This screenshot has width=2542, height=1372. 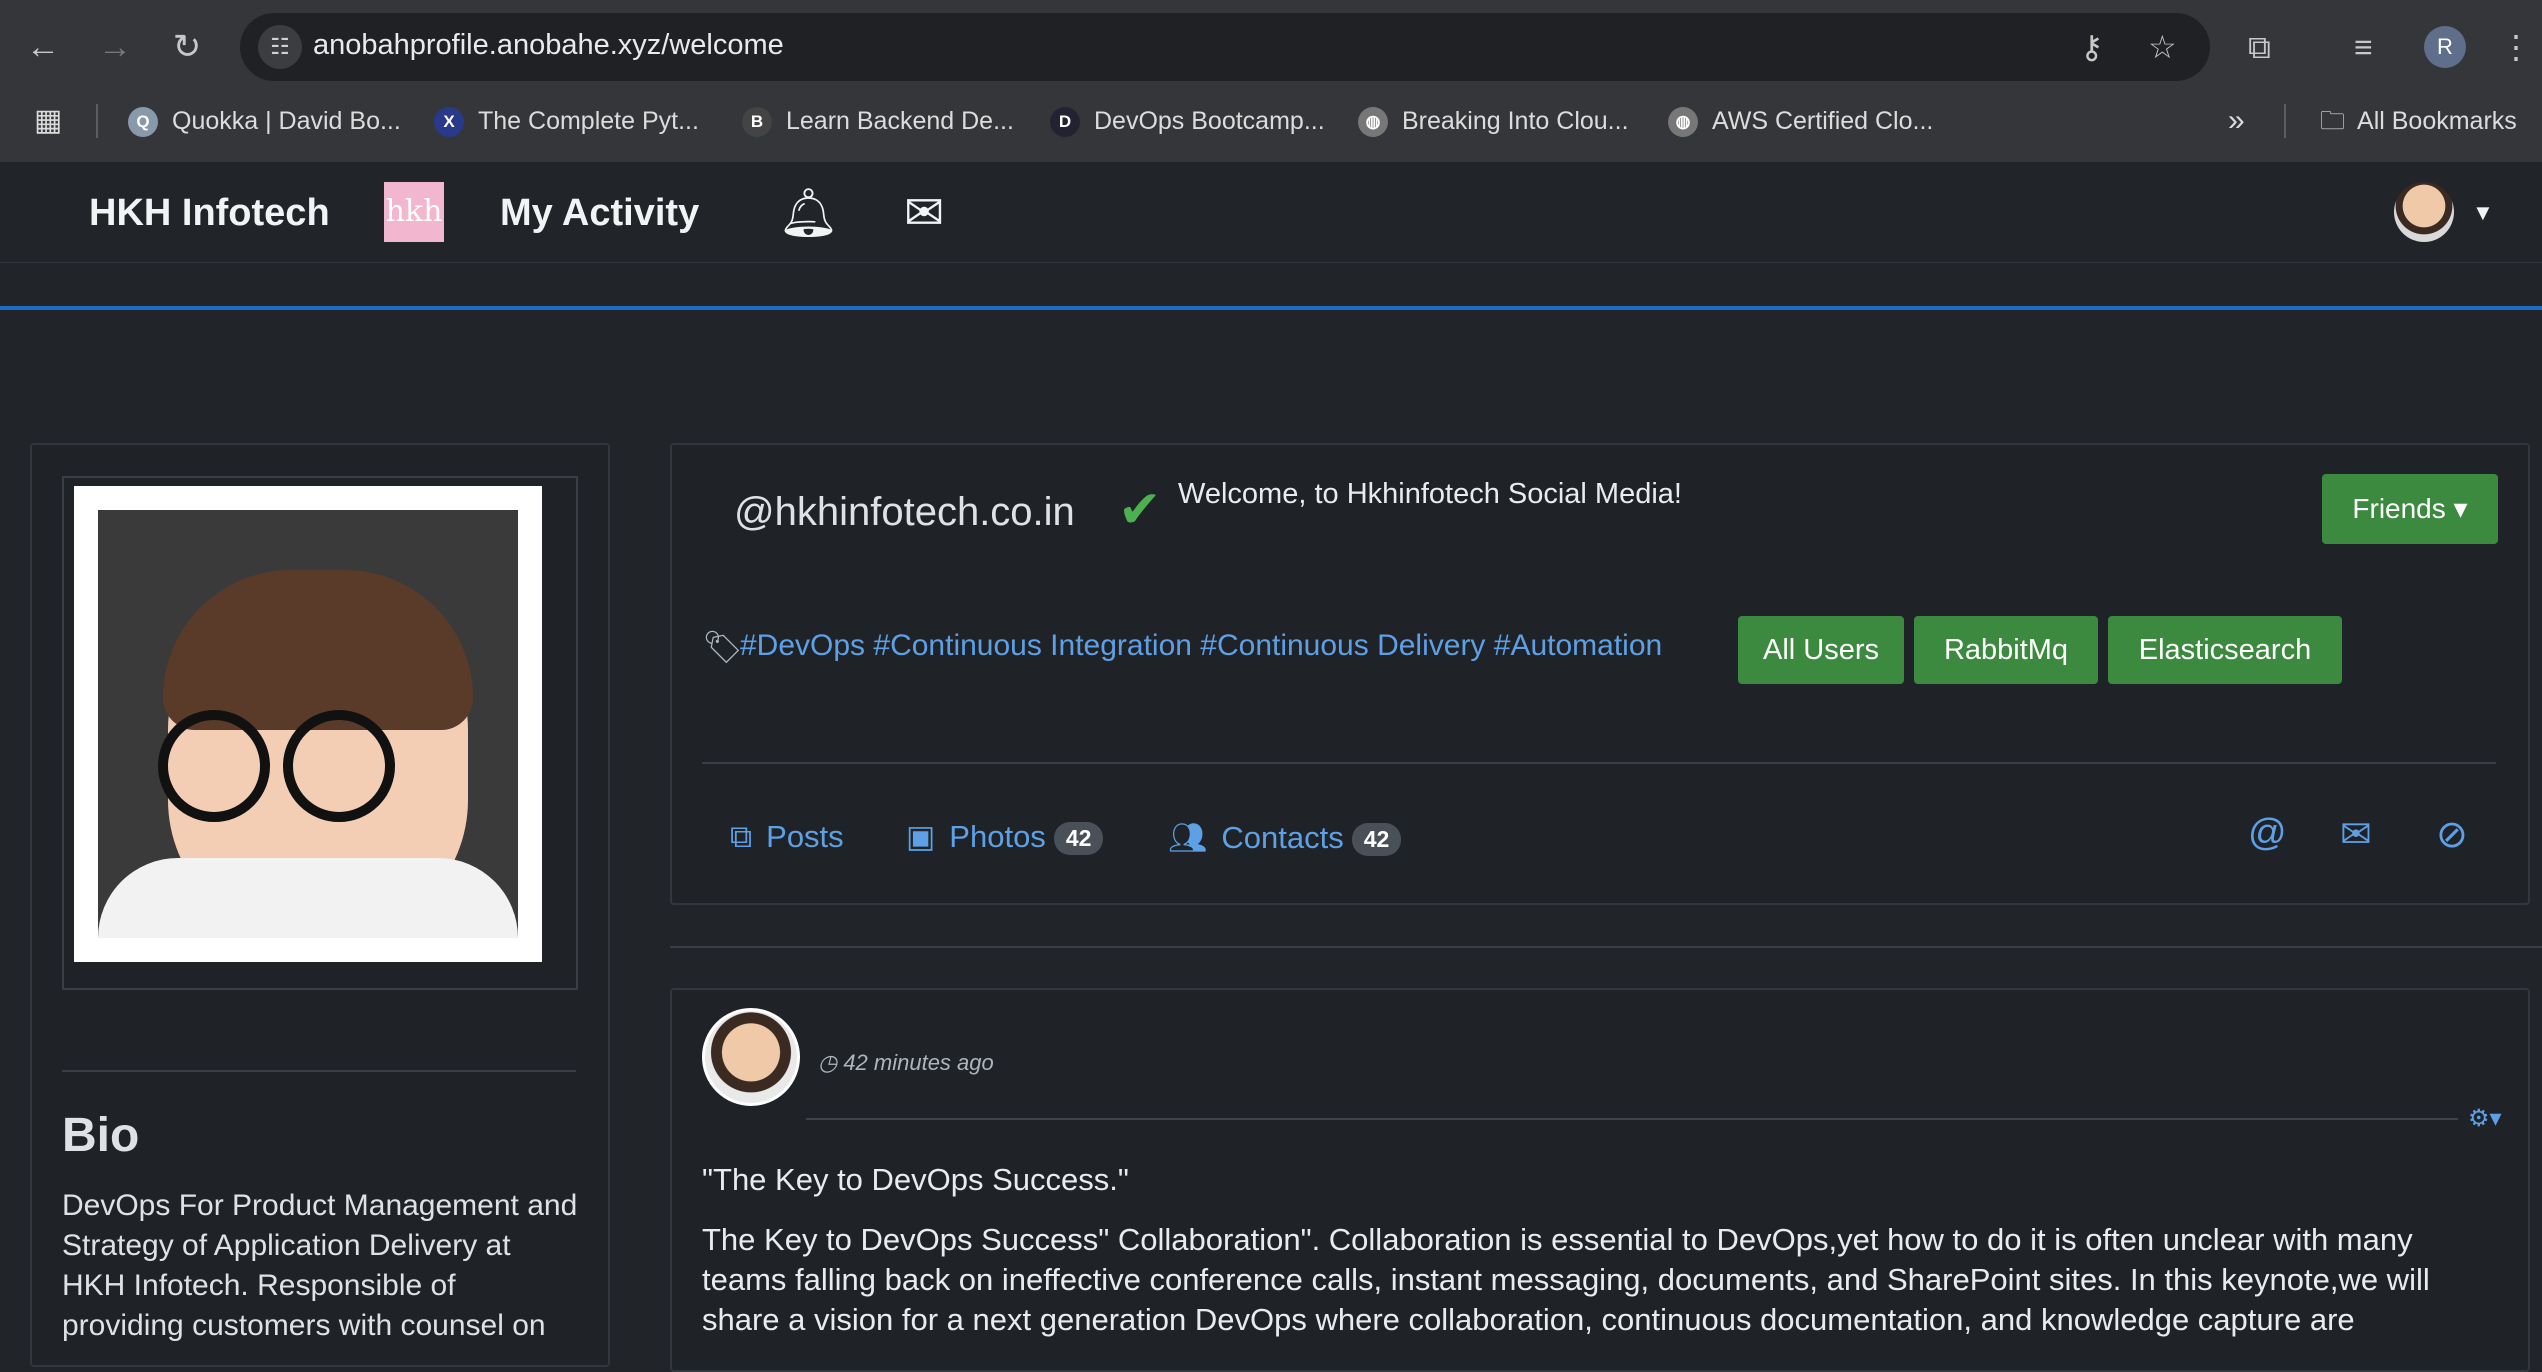 What do you see at coordinates (1078, 839) in the screenshot?
I see `photos-count-badge: 42` at bounding box center [1078, 839].